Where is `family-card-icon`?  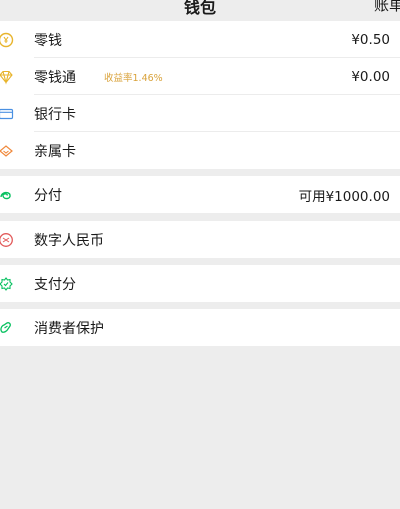 family-card-icon is located at coordinates (6, 150).